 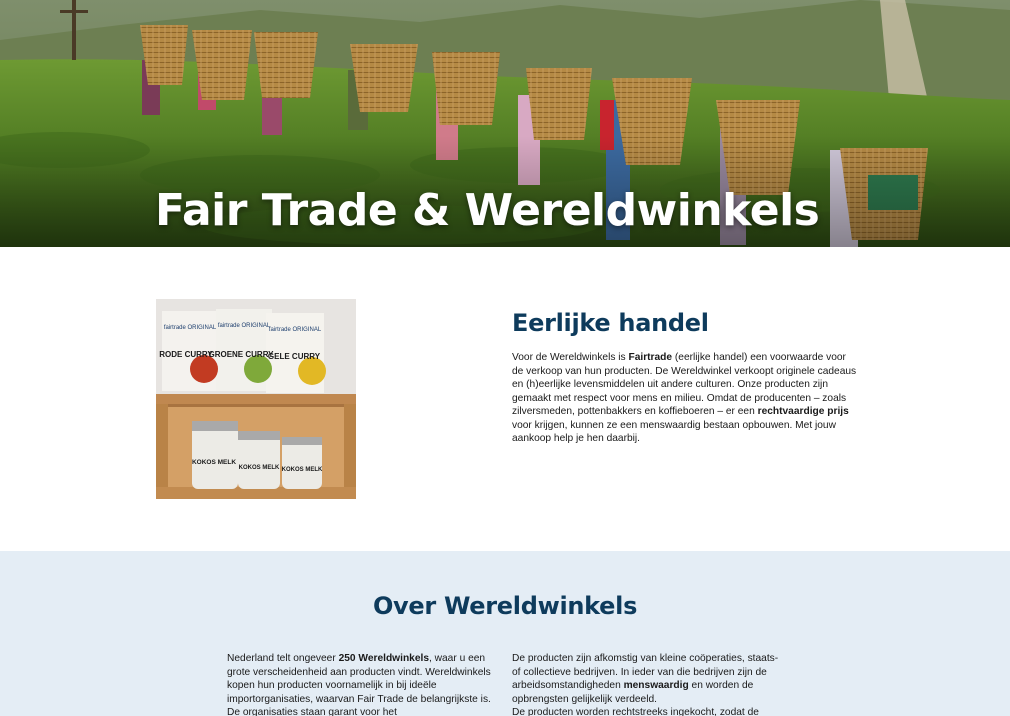 What do you see at coordinates (186, 354) in the screenshot?
I see `product-box-title: RODE CURRY` at bounding box center [186, 354].